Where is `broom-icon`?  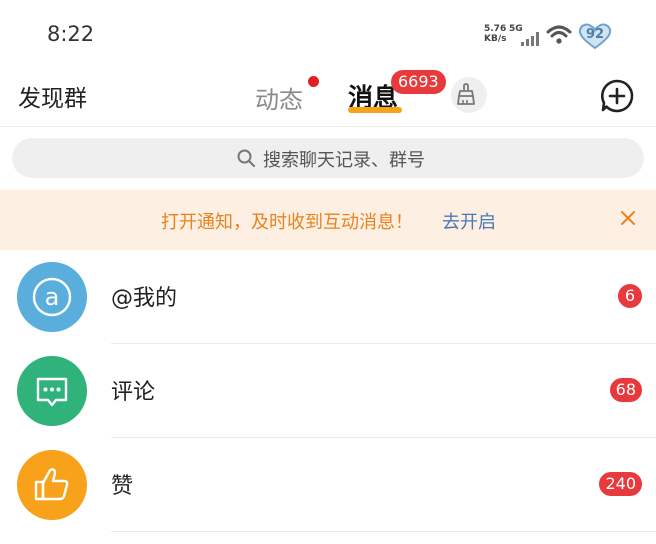
broom-icon is located at coordinates (466, 94).